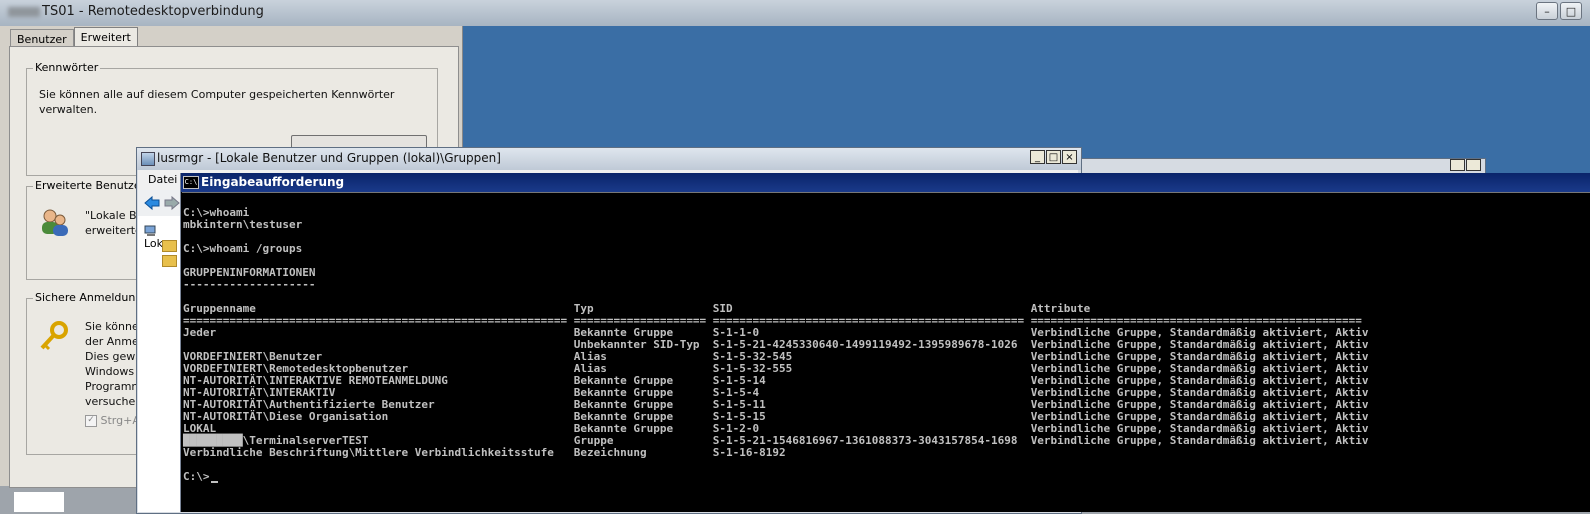 The image size is (1590, 514). Describe the element at coordinates (249, 284) in the screenshot. I see `console-line: --------------------` at that location.